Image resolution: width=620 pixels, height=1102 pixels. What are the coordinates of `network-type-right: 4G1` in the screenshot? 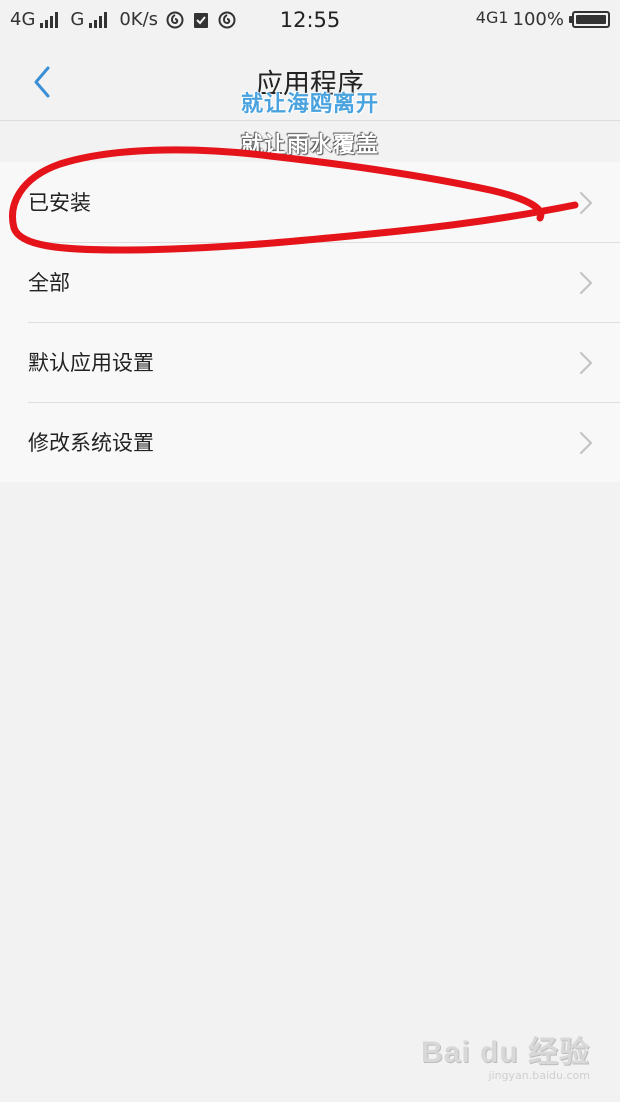 It's located at (492, 17).